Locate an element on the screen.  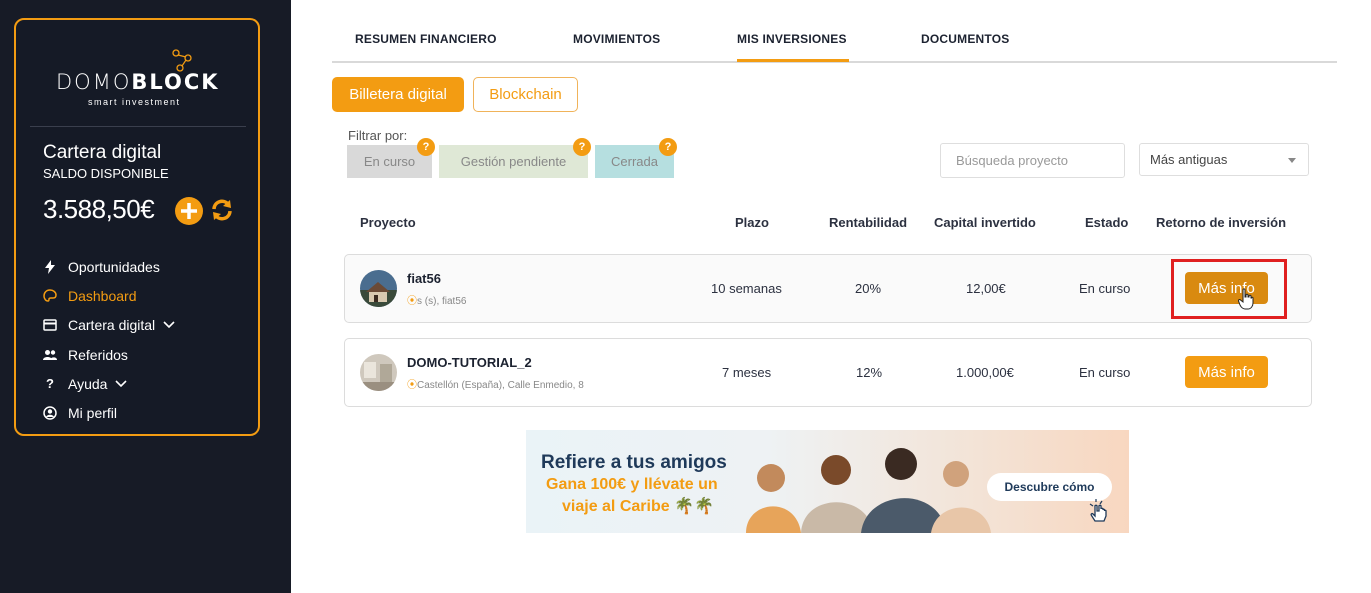
refresh-balance-button is located at coordinates (222, 210).